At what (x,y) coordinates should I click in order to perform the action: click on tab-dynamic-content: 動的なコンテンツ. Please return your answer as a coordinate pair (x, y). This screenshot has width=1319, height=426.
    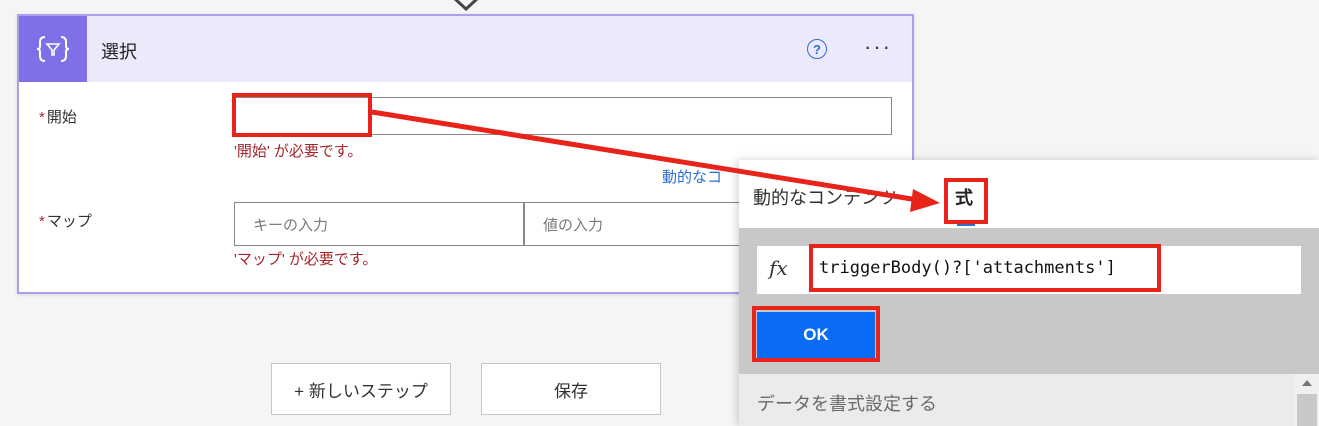
    Looking at the image, I should click on (825, 197).